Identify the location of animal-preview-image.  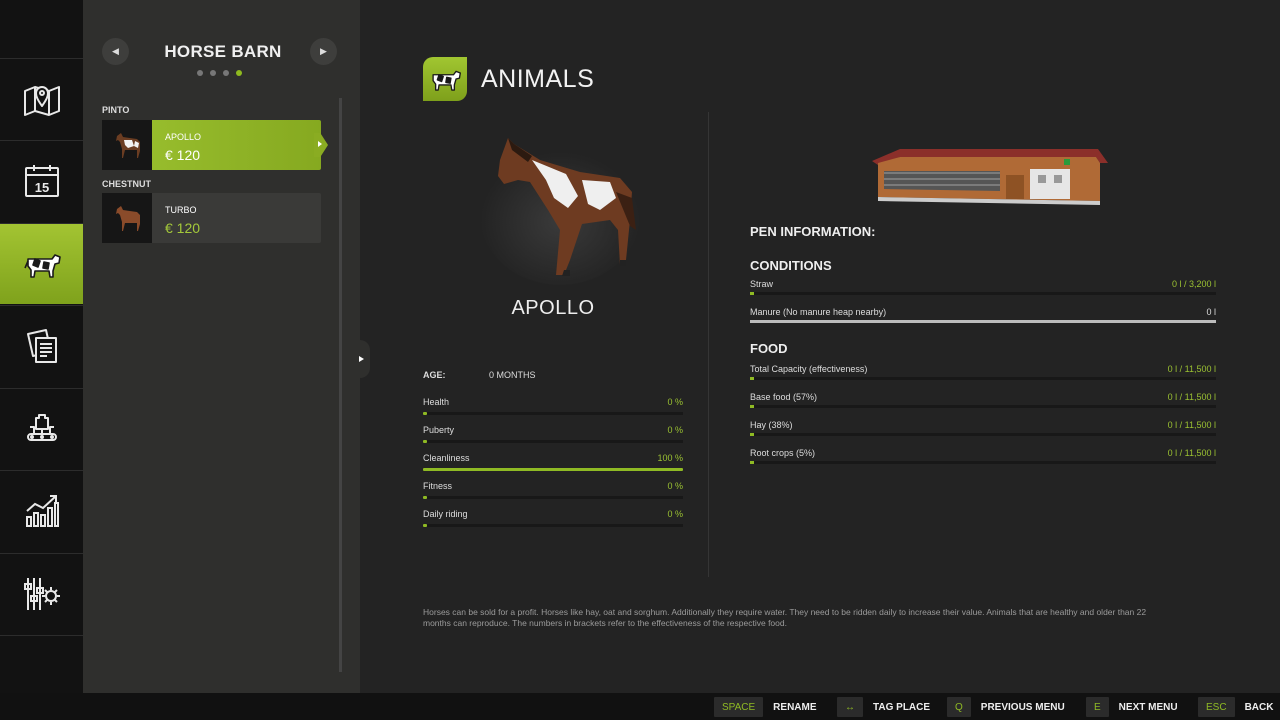
(555, 205).